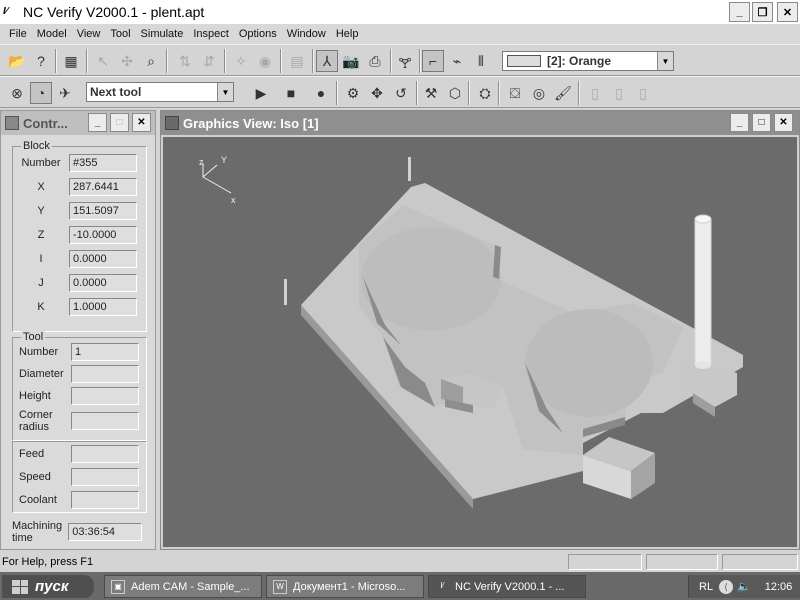 The width and height of the screenshot is (800, 600). Describe the element at coordinates (224, 160) in the screenshot. I see `y-axis-label: Y` at that location.